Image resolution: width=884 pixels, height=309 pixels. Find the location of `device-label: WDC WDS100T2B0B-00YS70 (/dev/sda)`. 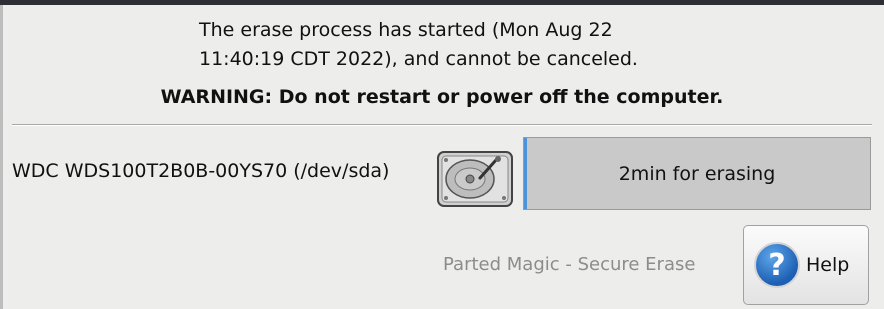

device-label: WDC WDS100T2B0B-00YS70 (/dev/sda) is located at coordinates (201, 171).